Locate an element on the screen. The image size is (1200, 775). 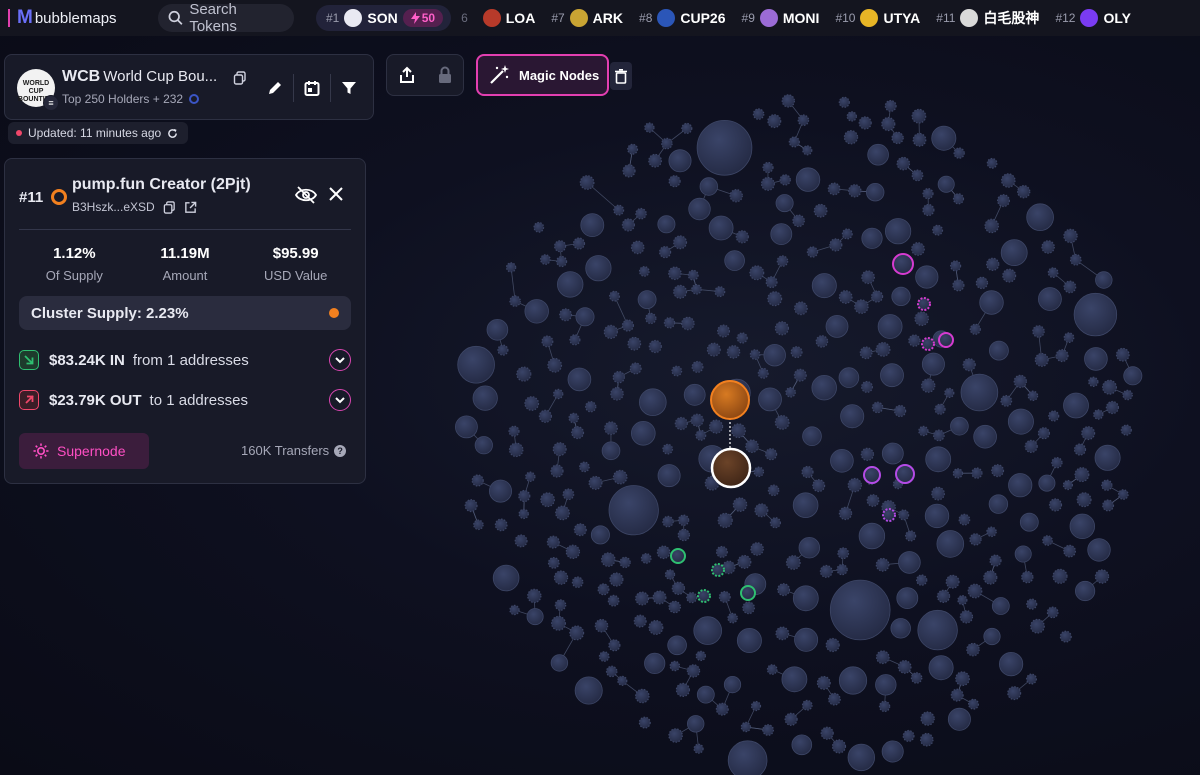
trending-token-cup26: #8 CUP26 is located at coordinates (682, 18).